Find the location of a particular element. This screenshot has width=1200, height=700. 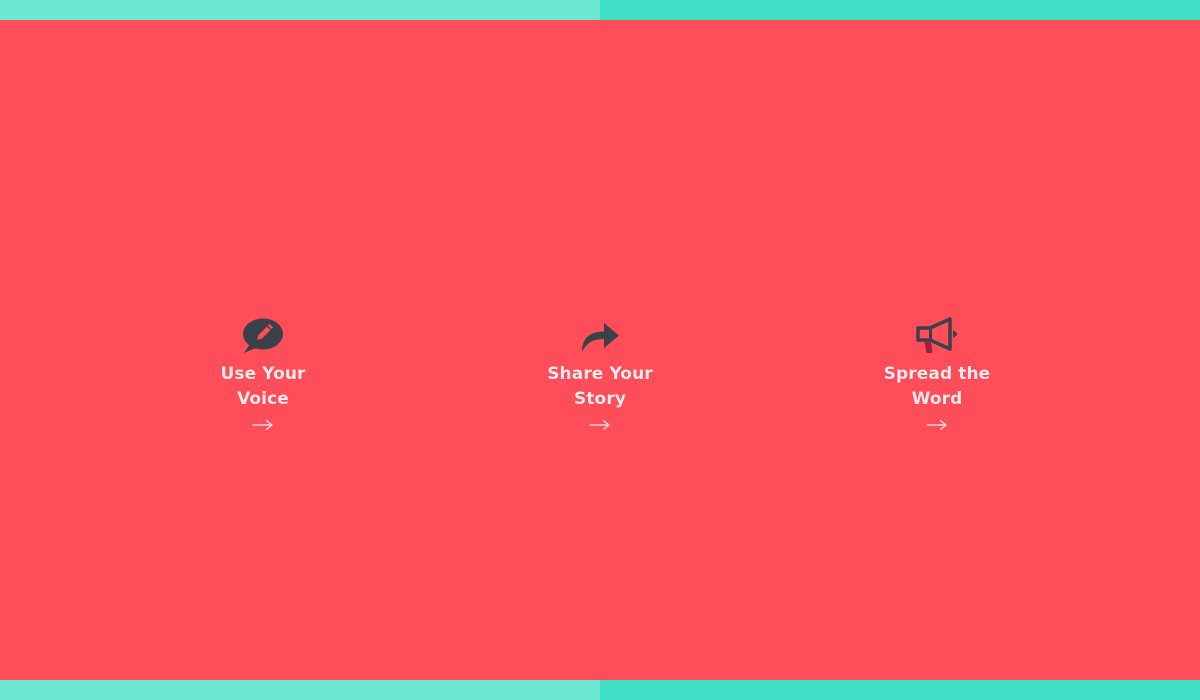

action-title: Spread the Word is located at coordinates (937, 386).